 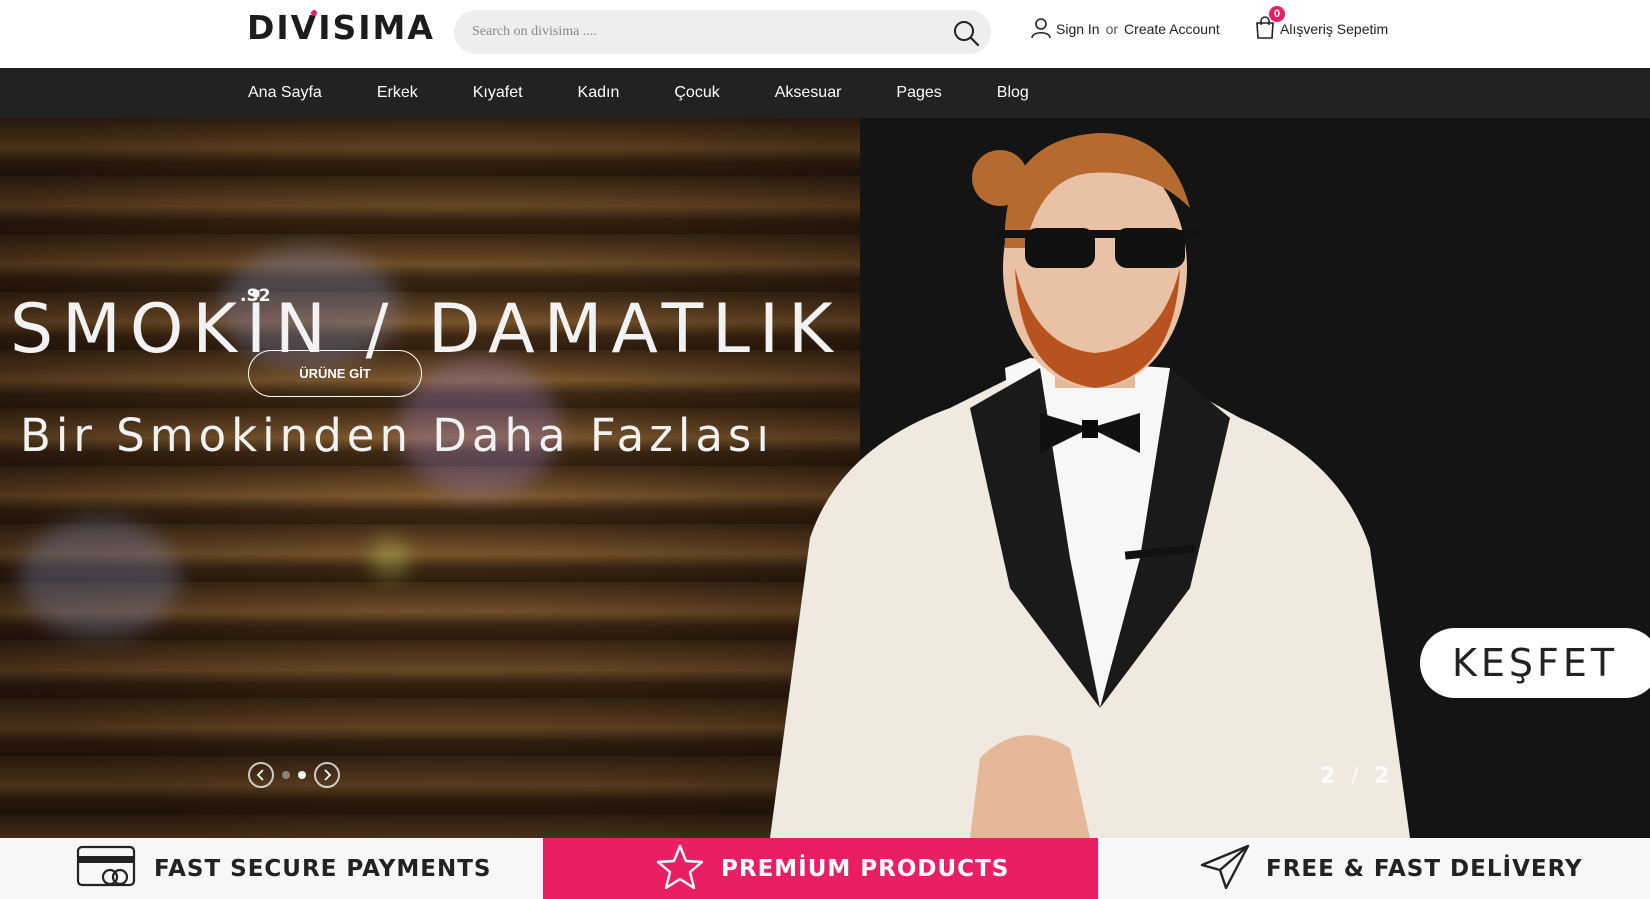 What do you see at coordinates (314, 13) in the screenshot?
I see `logo-dot` at bounding box center [314, 13].